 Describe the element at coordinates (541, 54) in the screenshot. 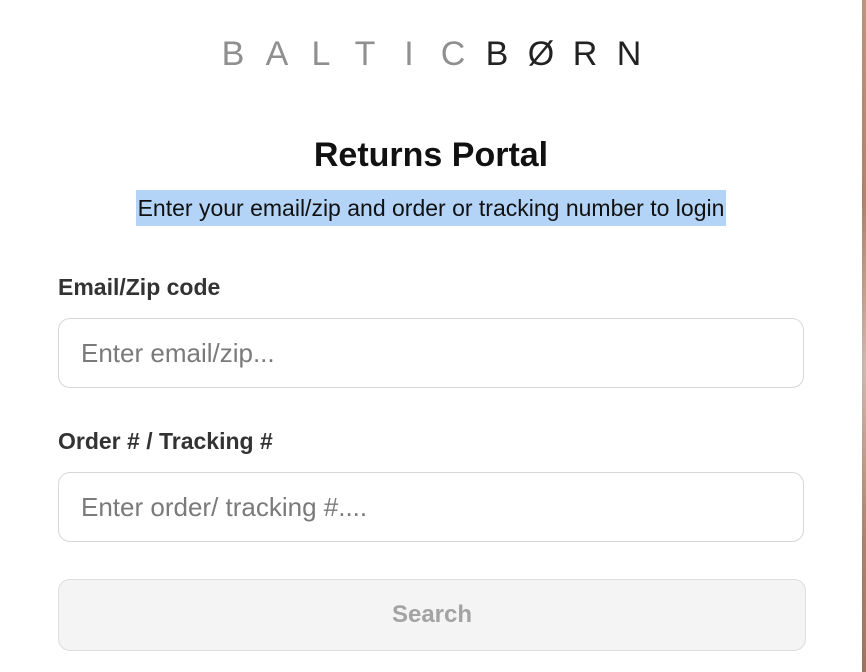

I see `logo-letter: Ø` at that location.